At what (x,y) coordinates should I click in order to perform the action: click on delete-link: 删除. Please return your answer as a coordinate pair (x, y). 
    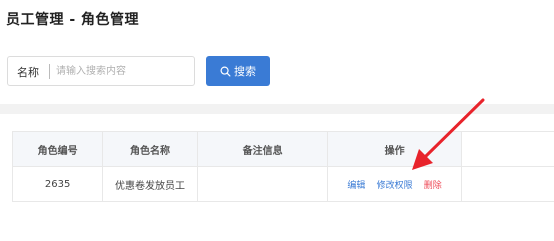
    Looking at the image, I should click on (433, 186).